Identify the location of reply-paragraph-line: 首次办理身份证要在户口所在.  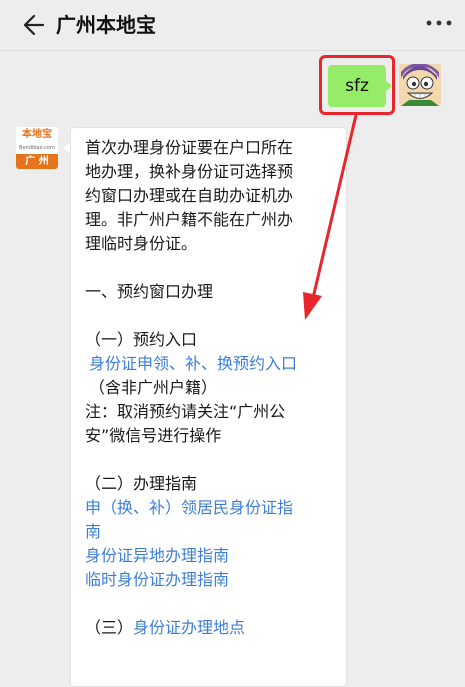
(189, 147).